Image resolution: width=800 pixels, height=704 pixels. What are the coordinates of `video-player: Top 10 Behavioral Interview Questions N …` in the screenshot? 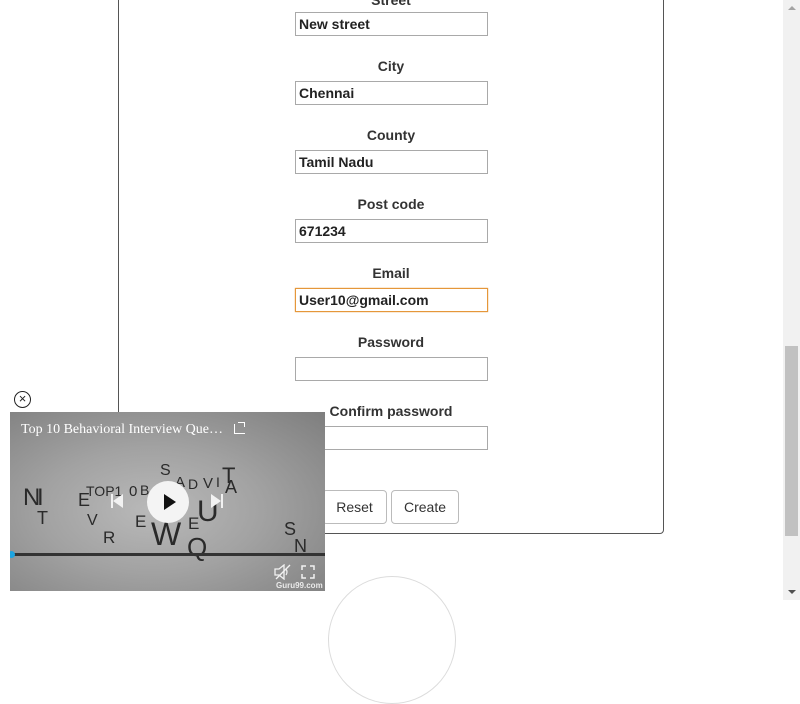 It's located at (167, 501).